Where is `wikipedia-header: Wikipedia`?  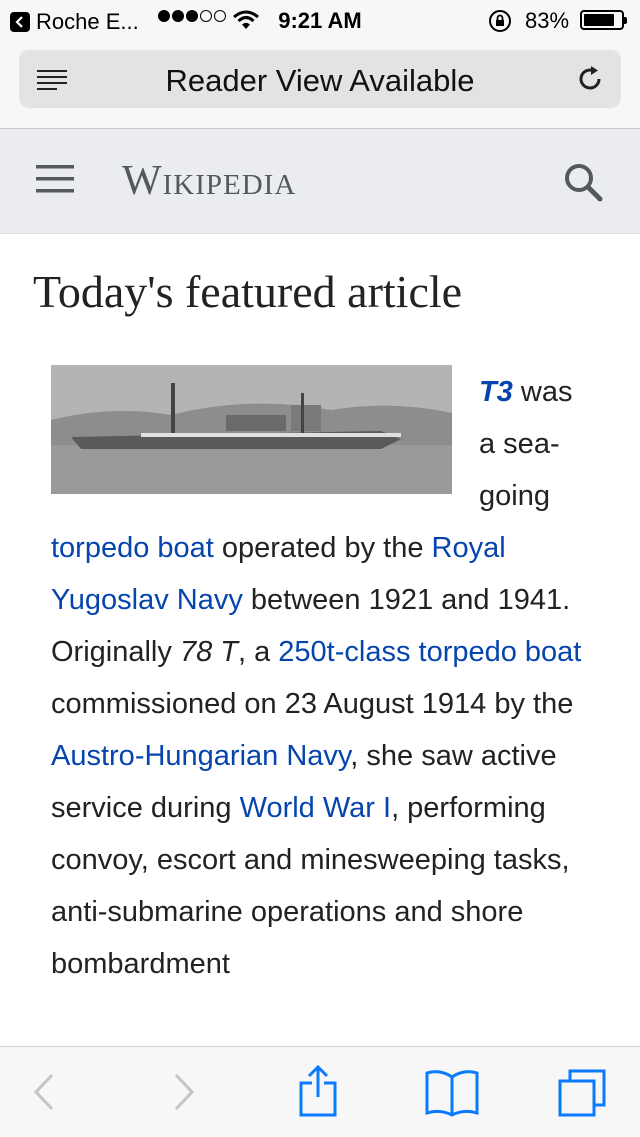 wikipedia-header: Wikipedia is located at coordinates (320, 181).